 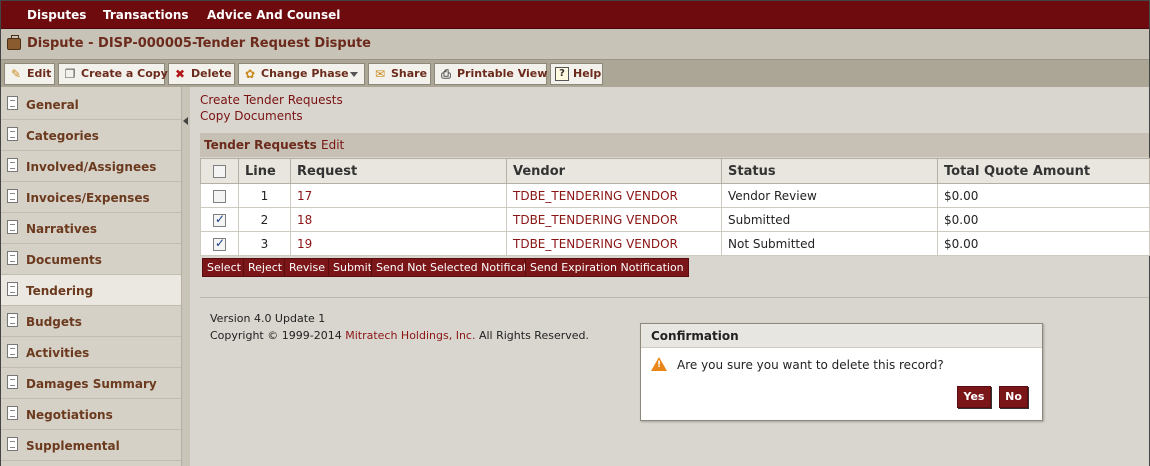 I want to click on select-all-cell, so click(x=219, y=171).